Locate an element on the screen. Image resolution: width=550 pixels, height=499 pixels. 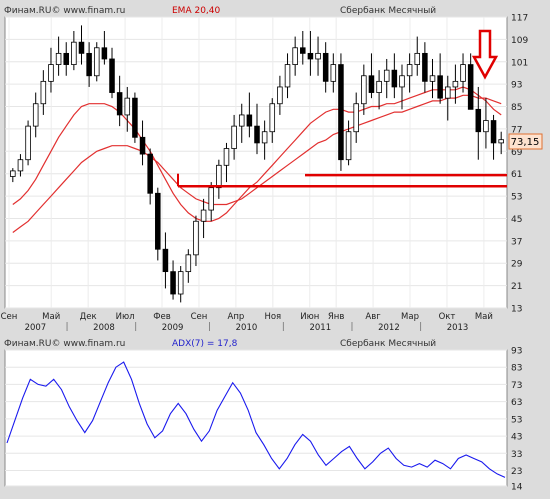
price-month-label: Июл is located at coordinates (125, 317).